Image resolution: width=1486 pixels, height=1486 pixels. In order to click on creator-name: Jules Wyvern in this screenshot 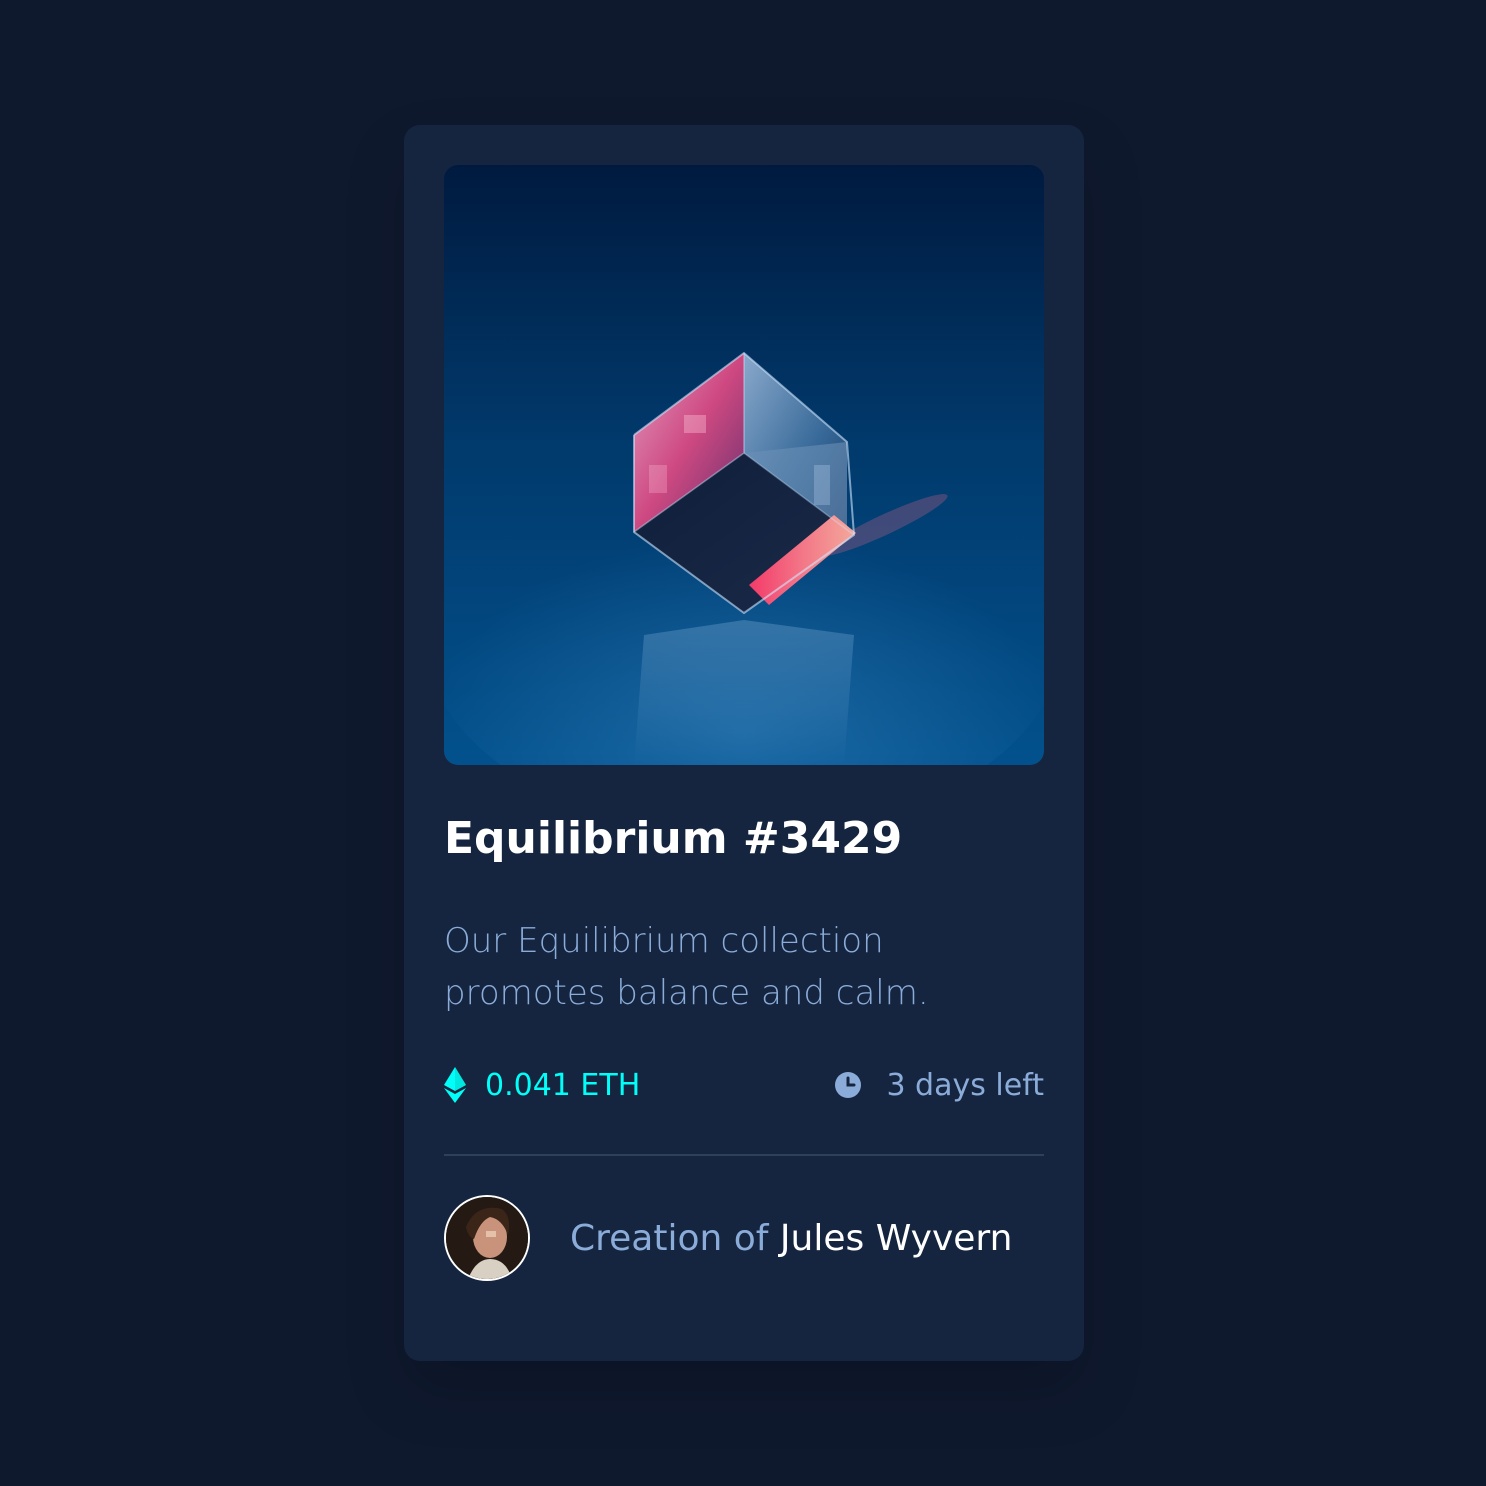, I will do `click(896, 1238)`.